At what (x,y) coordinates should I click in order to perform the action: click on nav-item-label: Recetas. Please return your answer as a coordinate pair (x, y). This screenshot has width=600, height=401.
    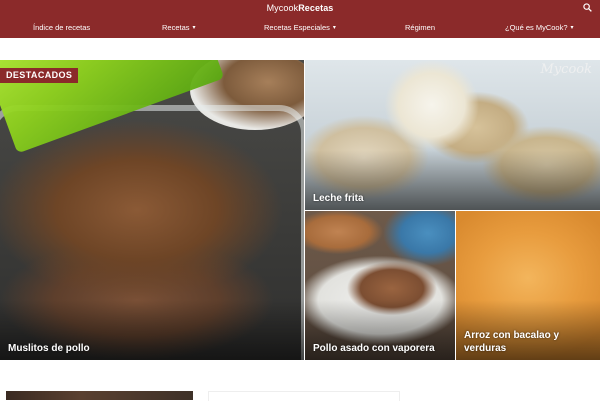
    Looking at the image, I should click on (176, 27).